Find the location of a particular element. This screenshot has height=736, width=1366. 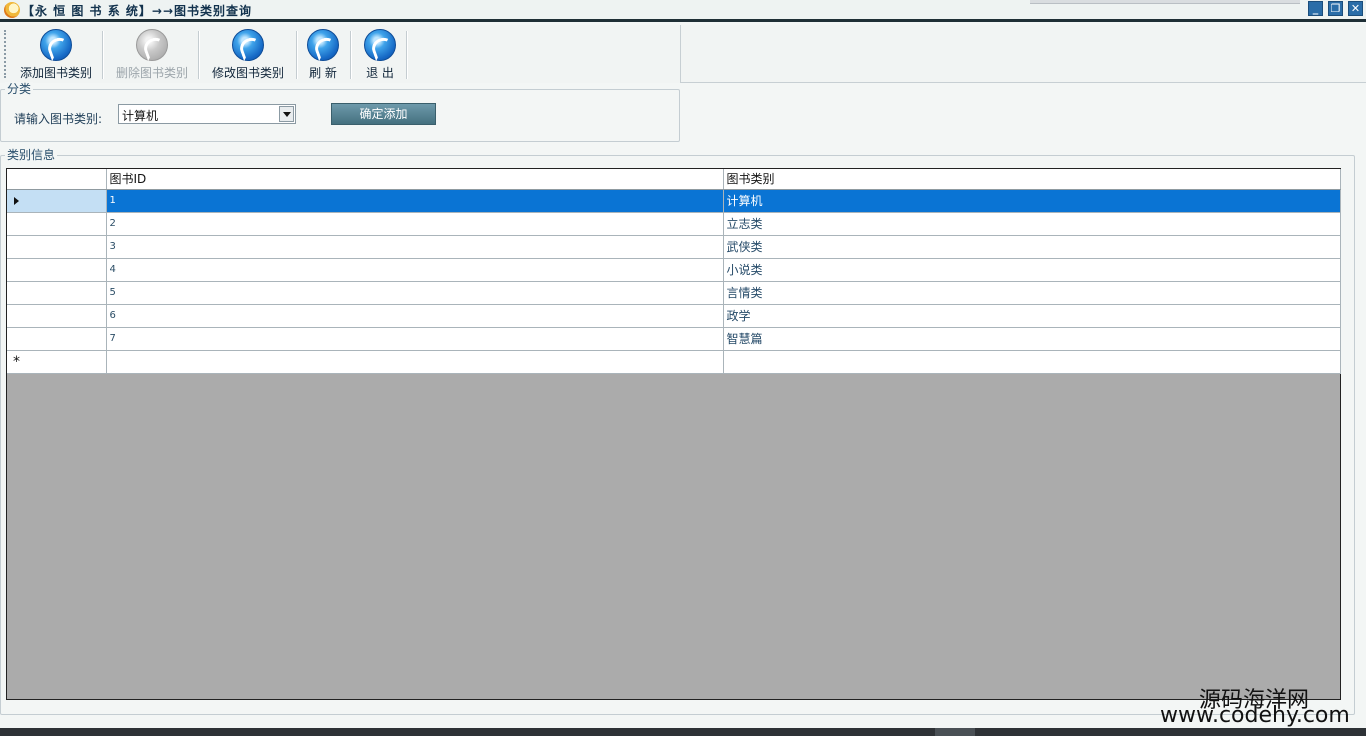

delete-category-label: 删除图书类别 is located at coordinates (151, 73).